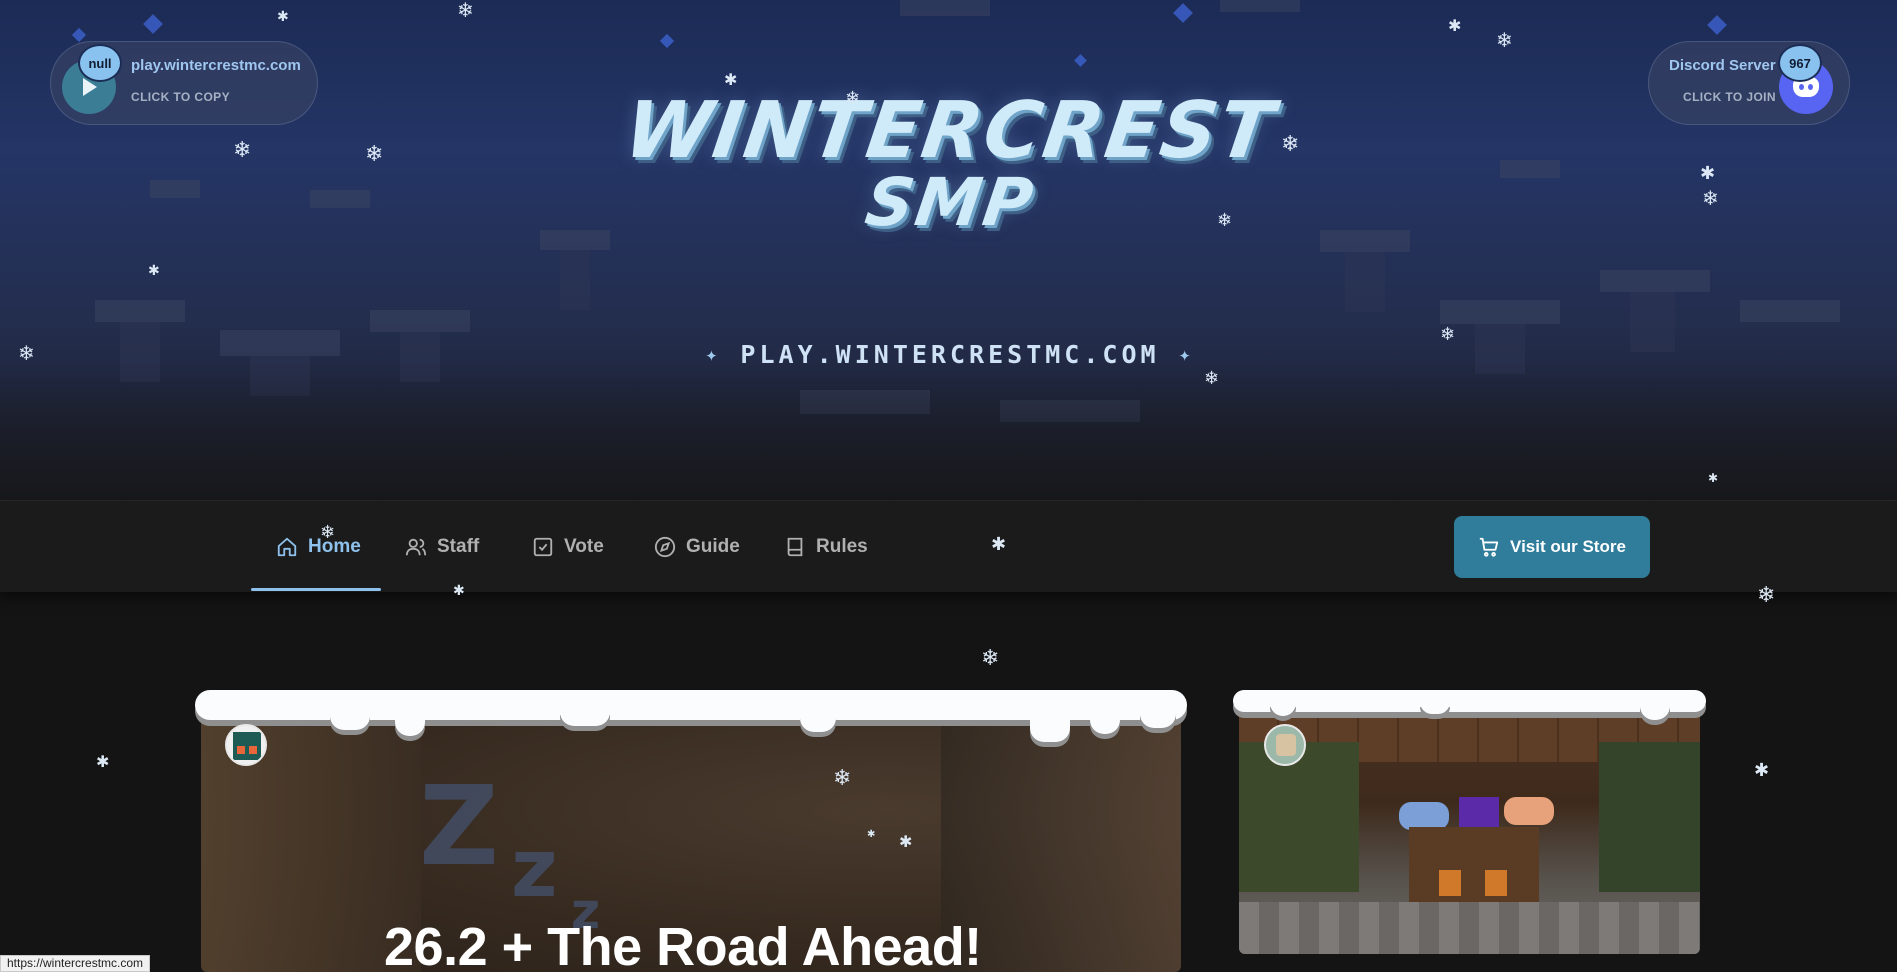 The width and height of the screenshot is (1897, 972). I want to click on side-post-card, so click(1469, 828).